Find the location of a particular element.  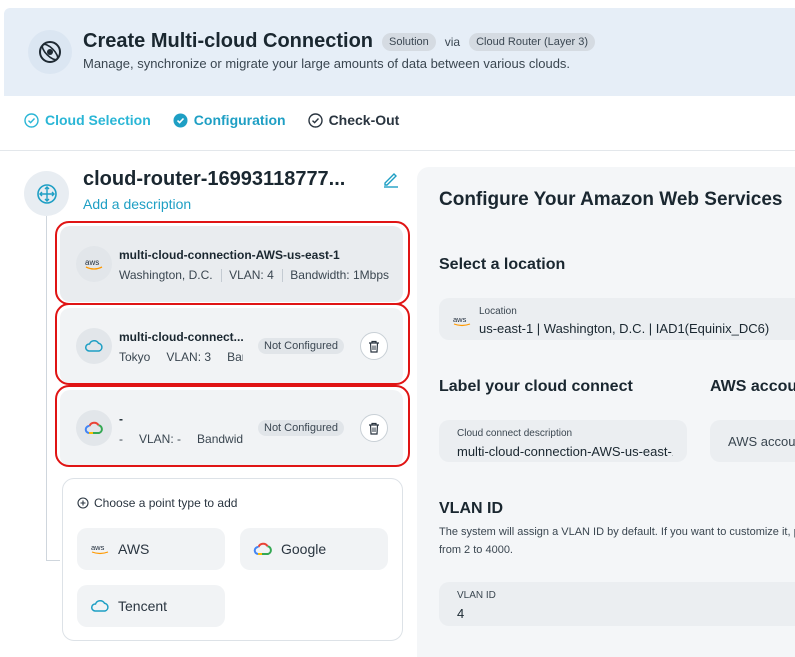

vlan-id-value: 4 is located at coordinates (461, 613).